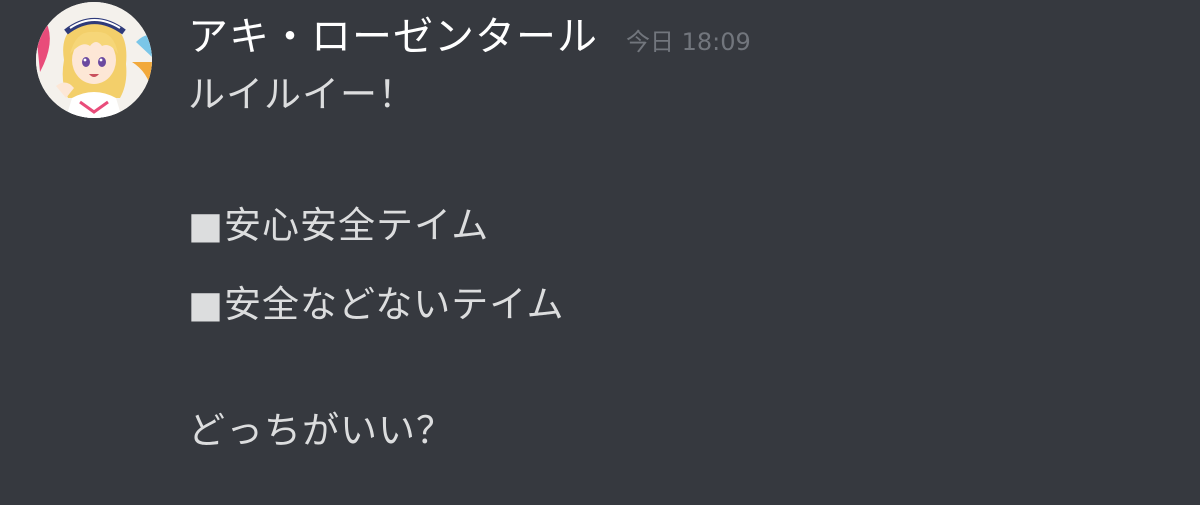 This screenshot has width=1200, height=505. What do you see at coordinates (688, 42) in the screenshot?
I see `timestamp: 今日 18:09` at bounding box center [688, 42].